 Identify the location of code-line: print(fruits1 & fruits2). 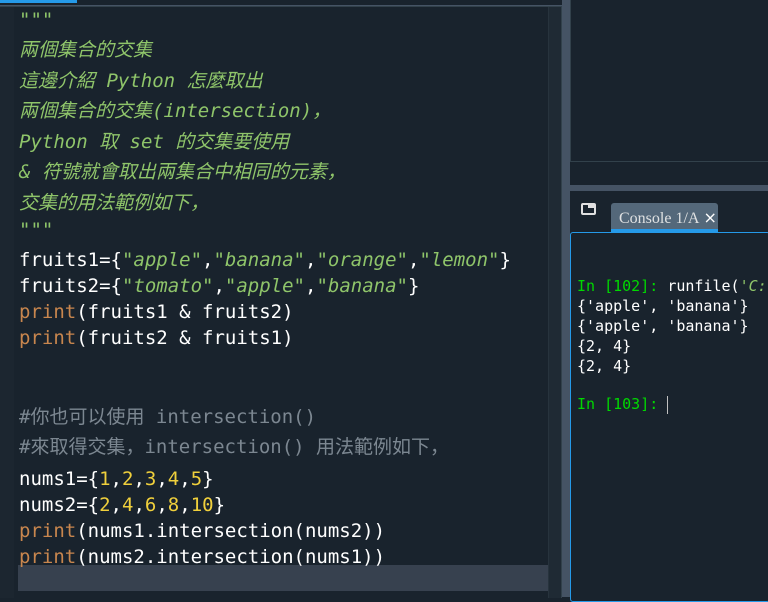
(156, 312).